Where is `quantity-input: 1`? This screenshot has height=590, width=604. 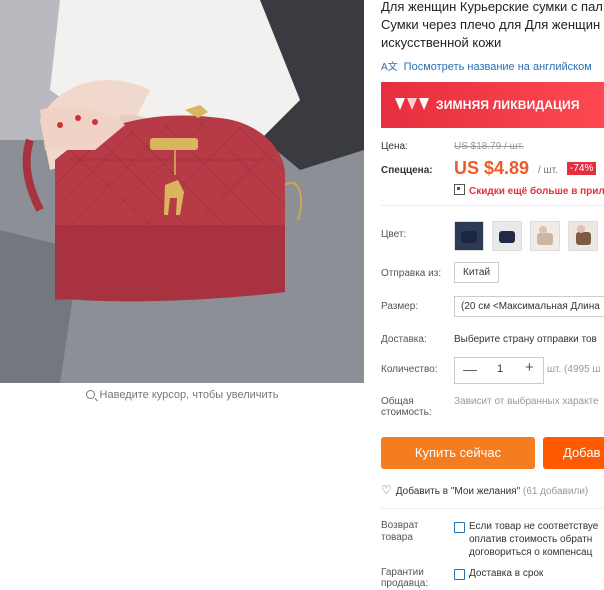
quantity-input: 1 is located at coordinates (500, 369).